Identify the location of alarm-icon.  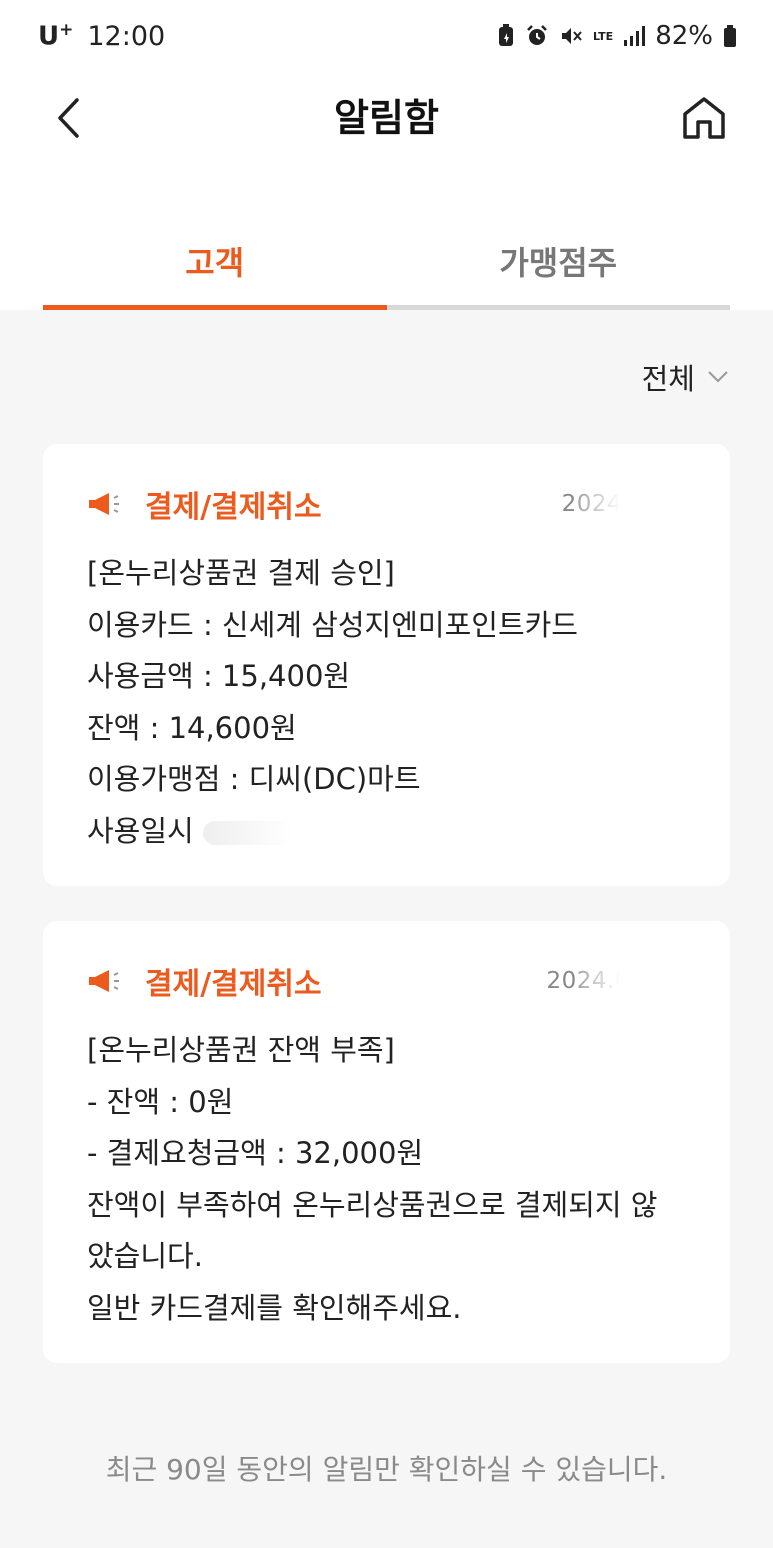
(537, 36).